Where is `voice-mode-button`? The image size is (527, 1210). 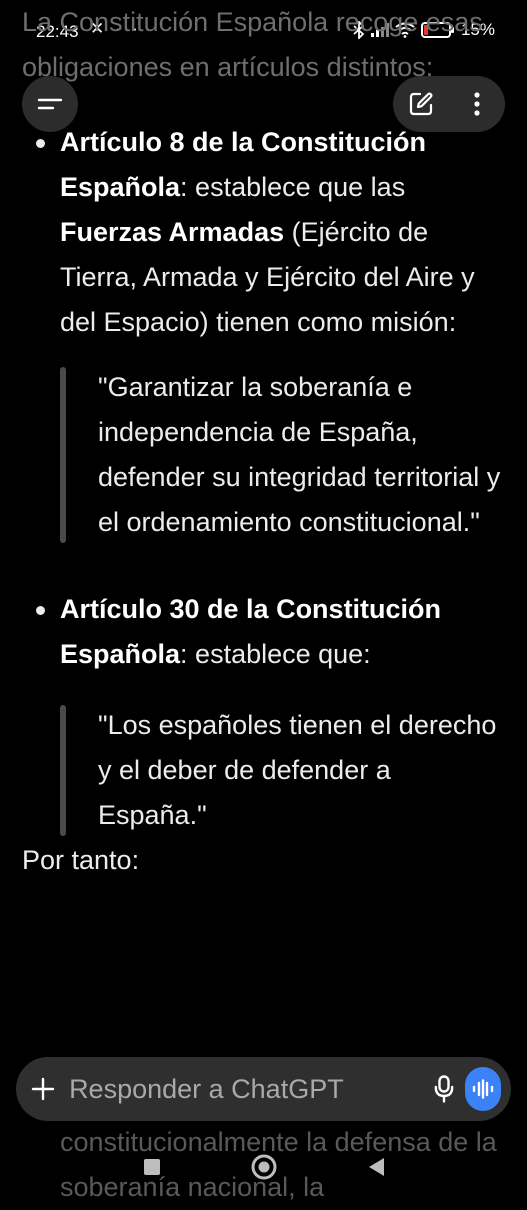 voice-mode-button is located at coordinates (482, 1089).